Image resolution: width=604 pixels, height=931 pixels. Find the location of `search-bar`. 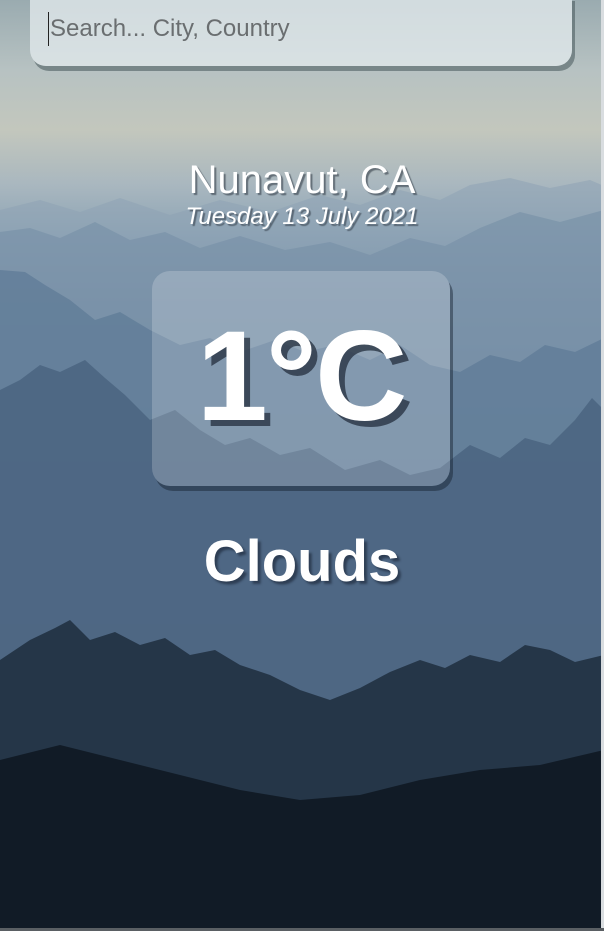

search-bar is located at coordinates (301, 33).